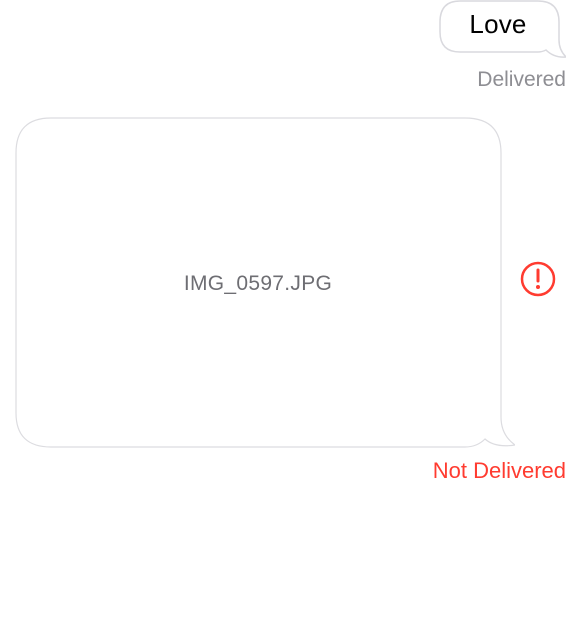 This screenshot has width=575, height=617. I want to click on delivery-status: Delivered, so click(521, 79).